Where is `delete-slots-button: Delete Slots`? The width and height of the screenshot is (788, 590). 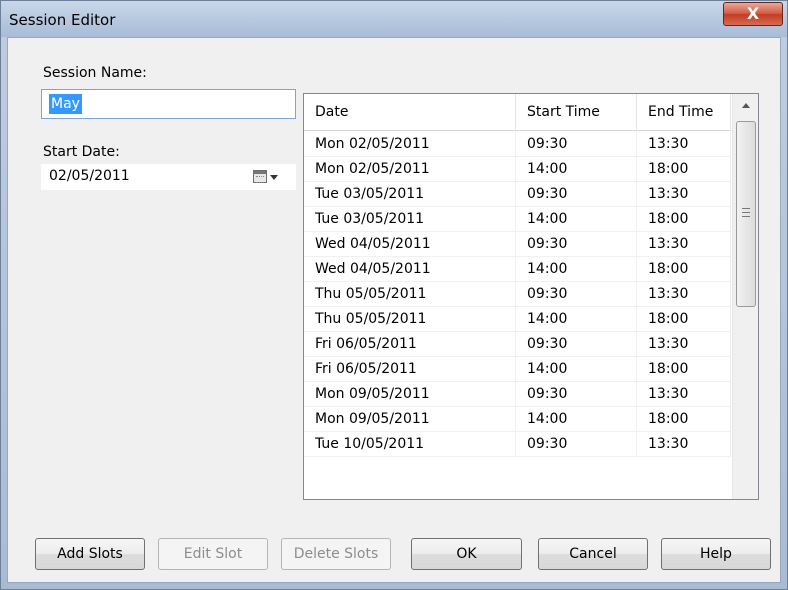 delete-slots-button: Delete Slots is located at coordinates (336, 554).